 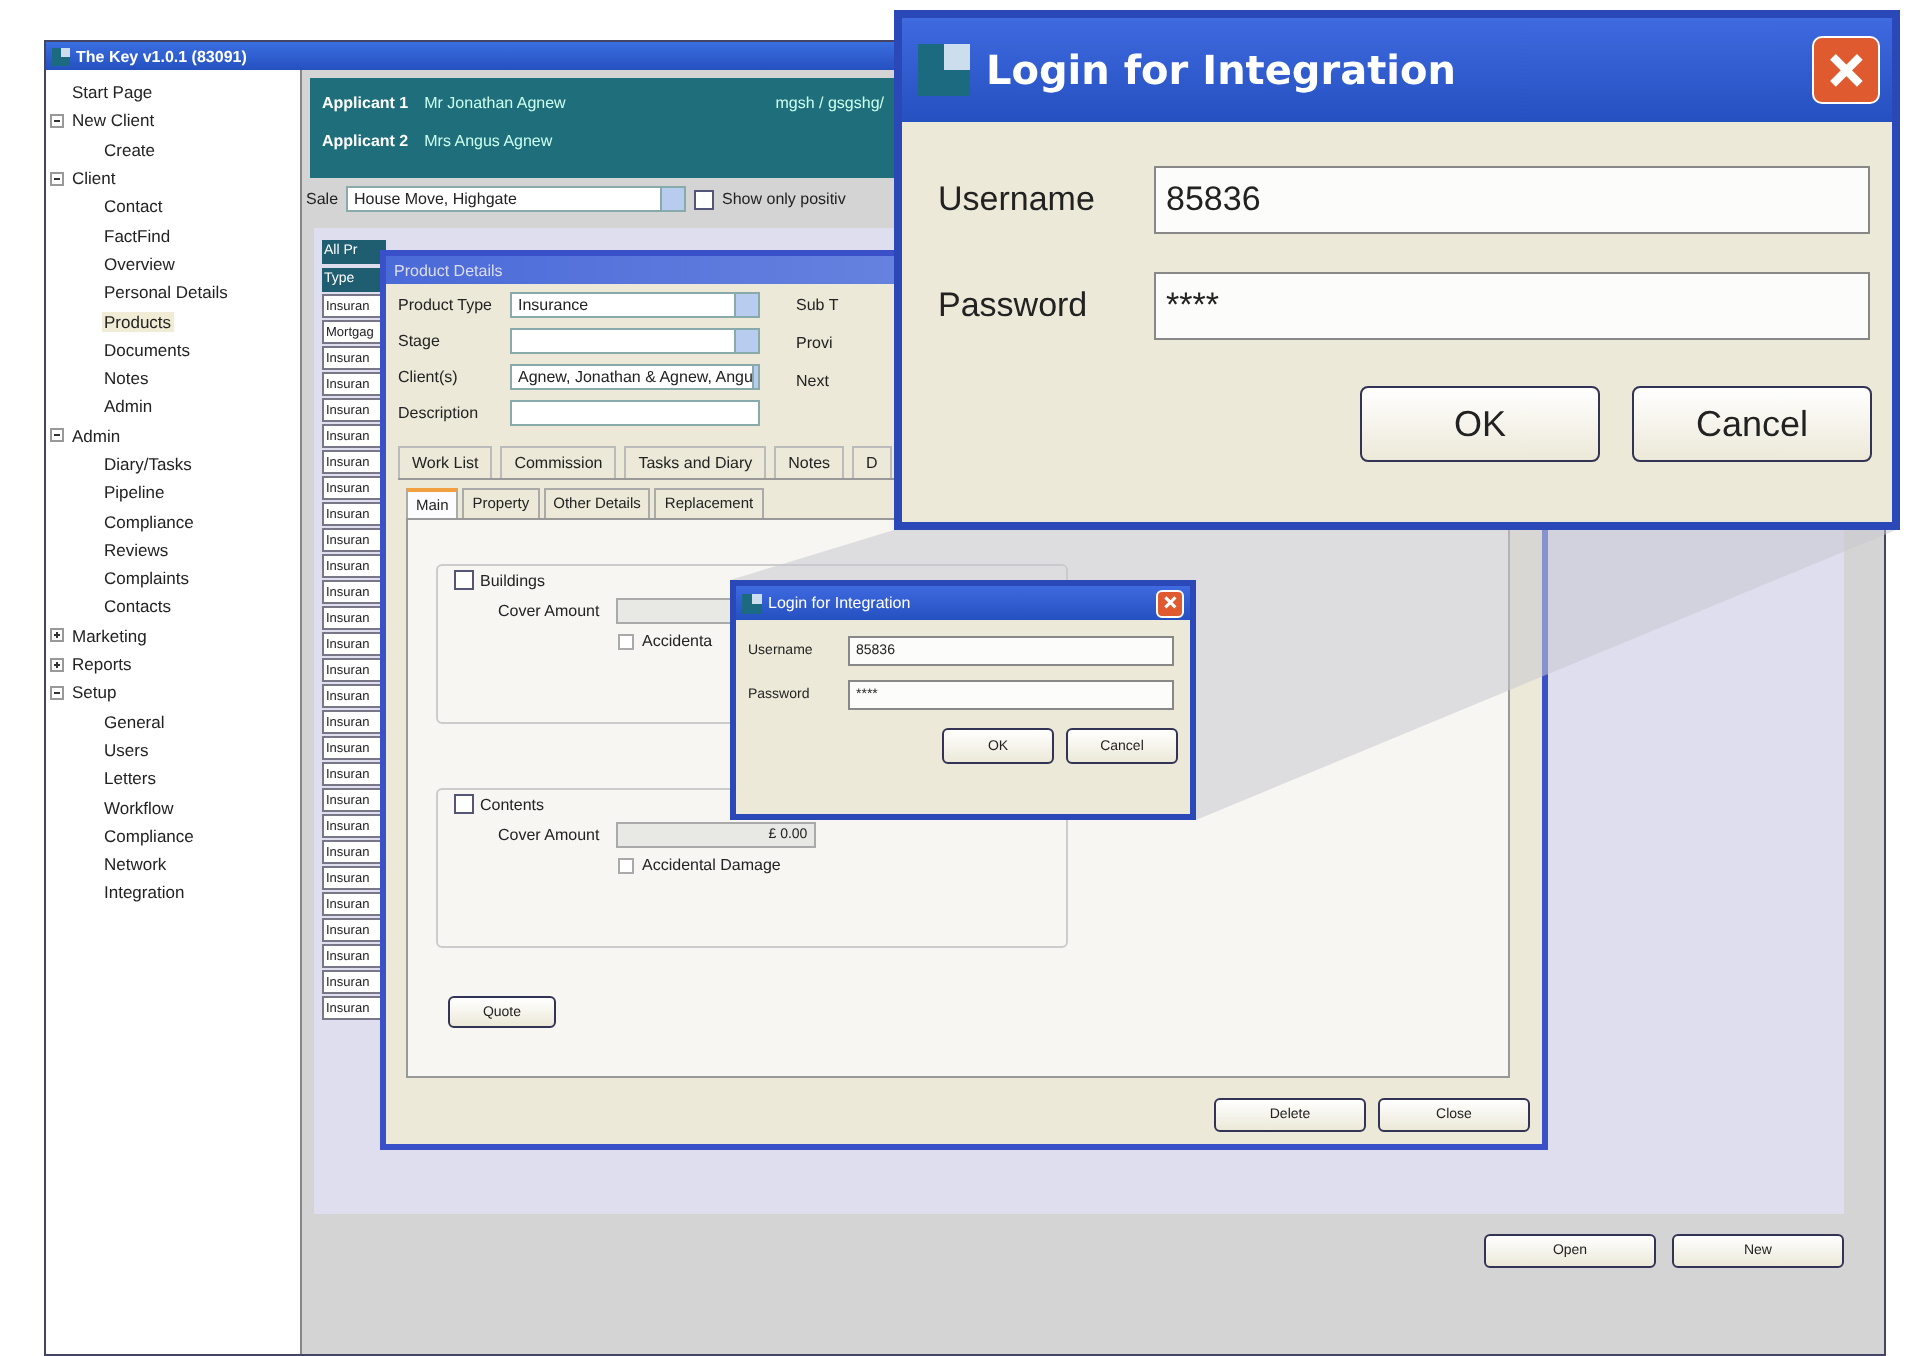 What do you see at coordinates (635, 305) in the screenshot?
I see `dropdown-field: Insurance` at bounding box center [635, 305].